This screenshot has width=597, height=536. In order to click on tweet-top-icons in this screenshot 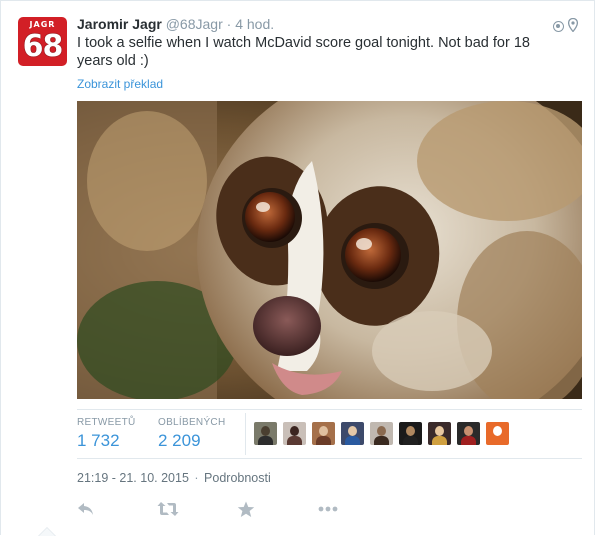, I will do `click(565, 25)`.